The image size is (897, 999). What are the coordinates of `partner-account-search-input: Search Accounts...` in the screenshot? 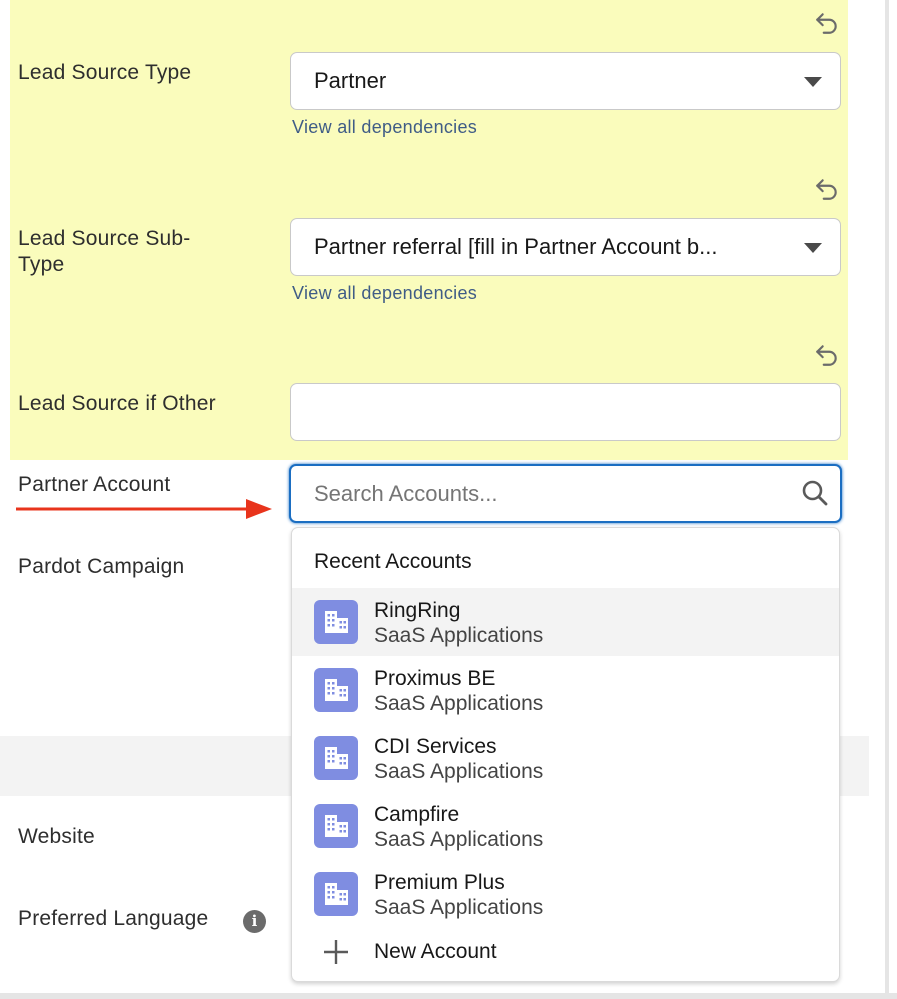 It's located at (565, 493).